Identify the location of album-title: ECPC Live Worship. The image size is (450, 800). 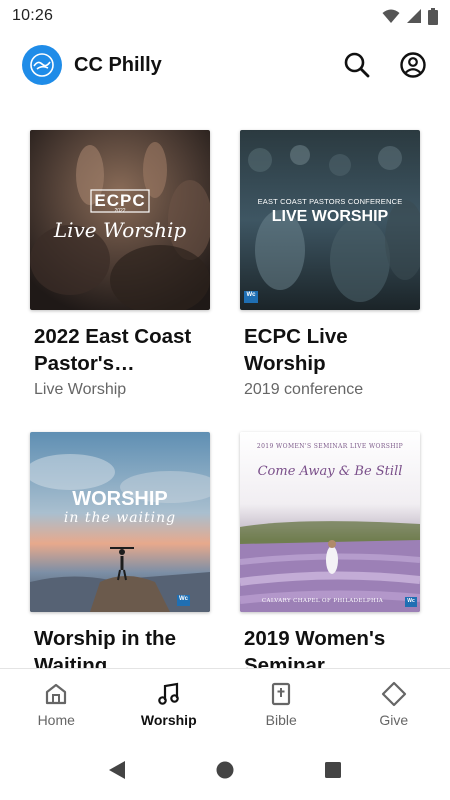
(296, 350).